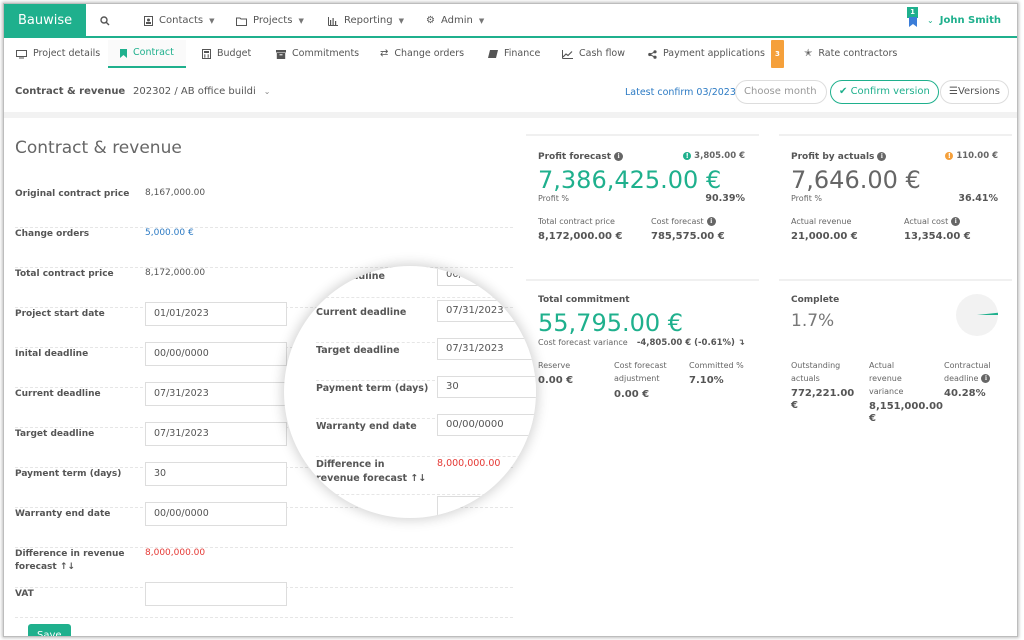  What do you see at coordinates (455, 21) in the screenshot?
I see `nav-admin: ⚙ Admin ▼` at bounding box center [455, 21].